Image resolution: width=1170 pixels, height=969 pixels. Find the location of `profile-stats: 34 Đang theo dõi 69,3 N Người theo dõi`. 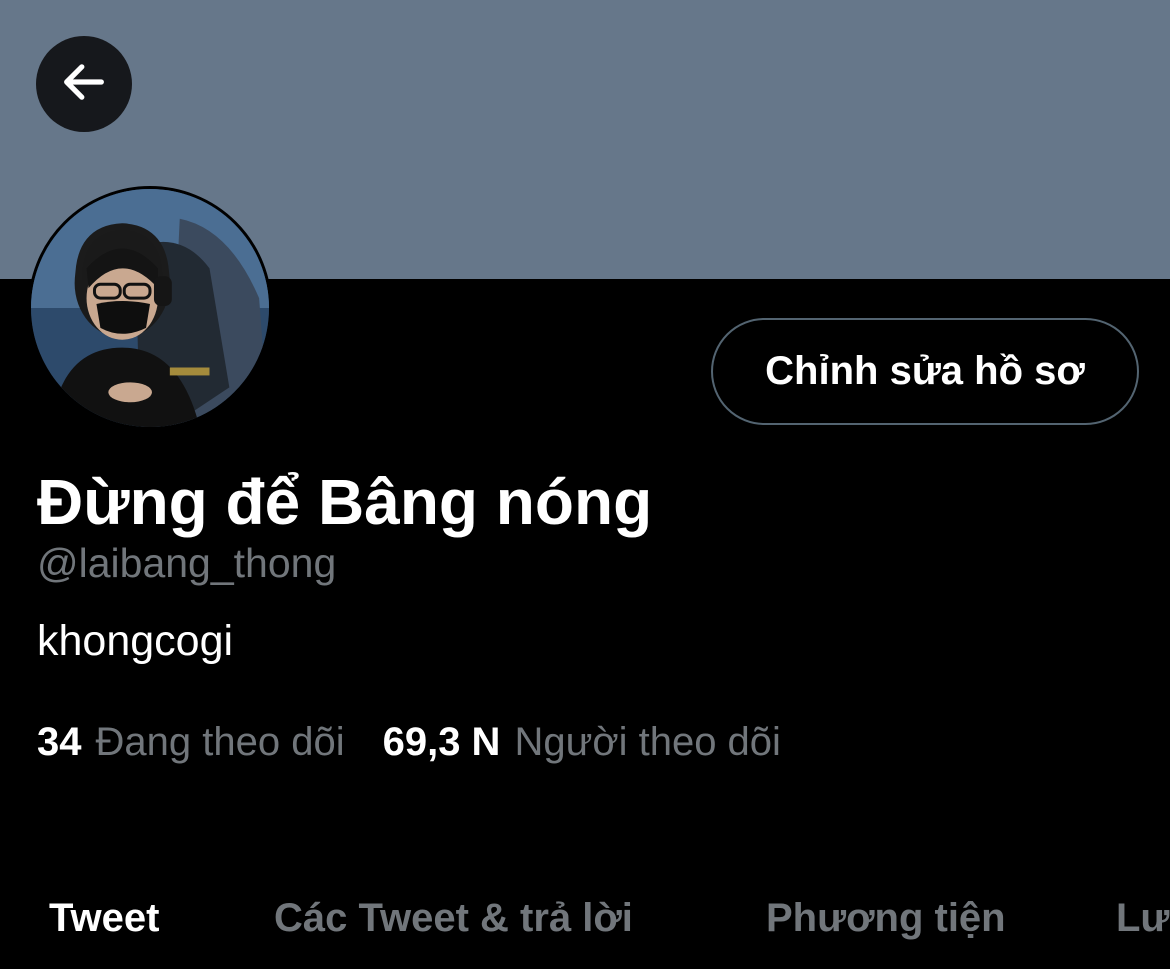

profile-stats: 34 Đang theo dõi 69,3 N Người theo dõi is located at coordinates (409, 742).